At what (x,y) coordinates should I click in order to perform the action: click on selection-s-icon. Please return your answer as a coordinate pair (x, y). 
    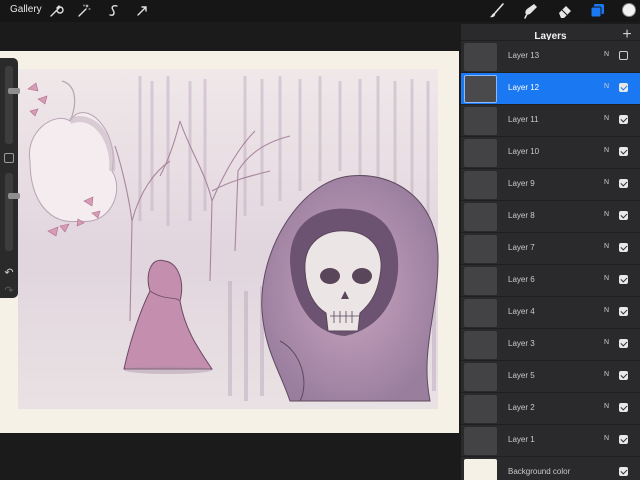
    Looking at the image, I should click on (114, 11).